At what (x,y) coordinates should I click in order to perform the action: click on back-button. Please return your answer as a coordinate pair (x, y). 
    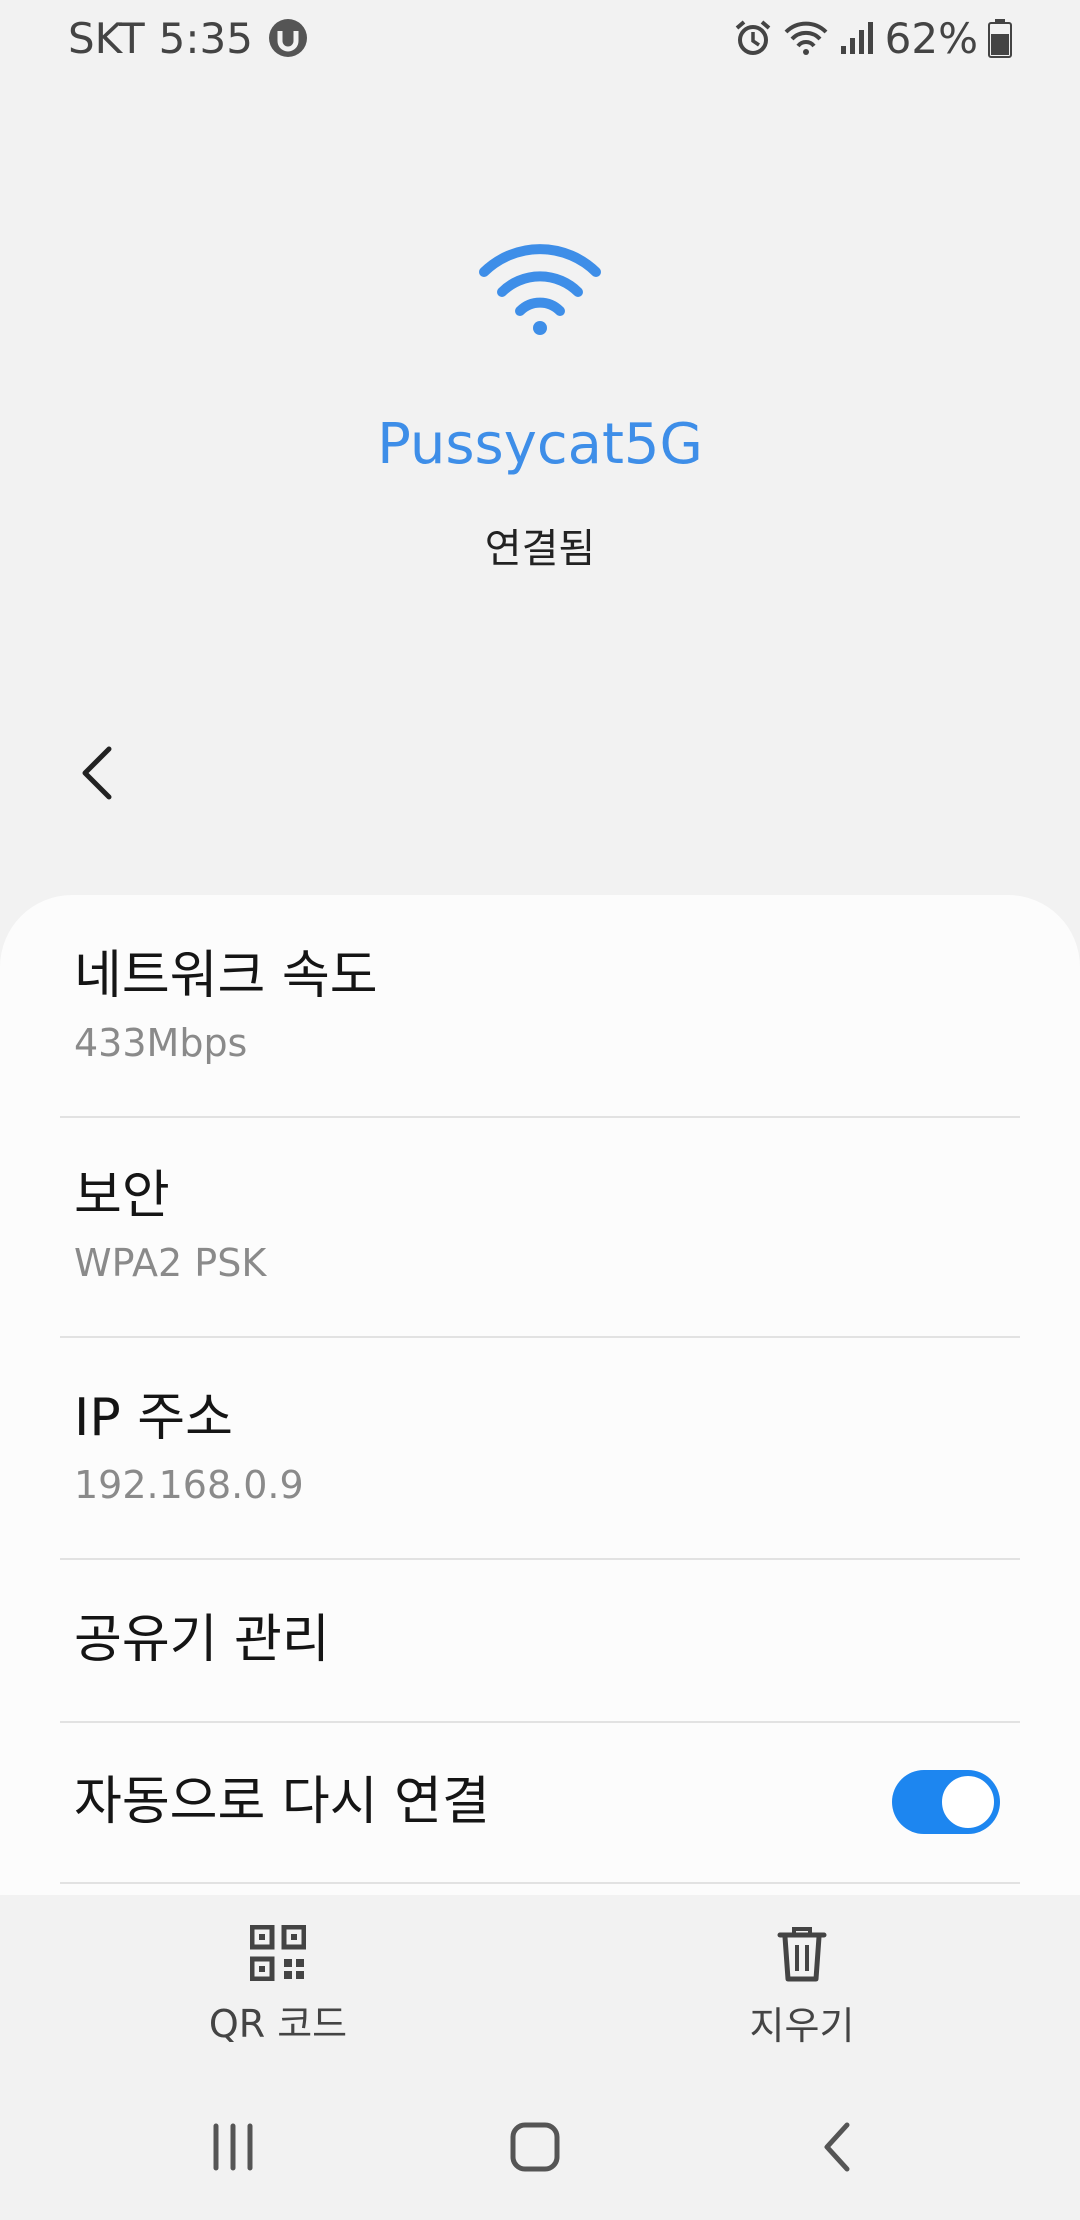
    Looking at the image, I should click on (97, 773).